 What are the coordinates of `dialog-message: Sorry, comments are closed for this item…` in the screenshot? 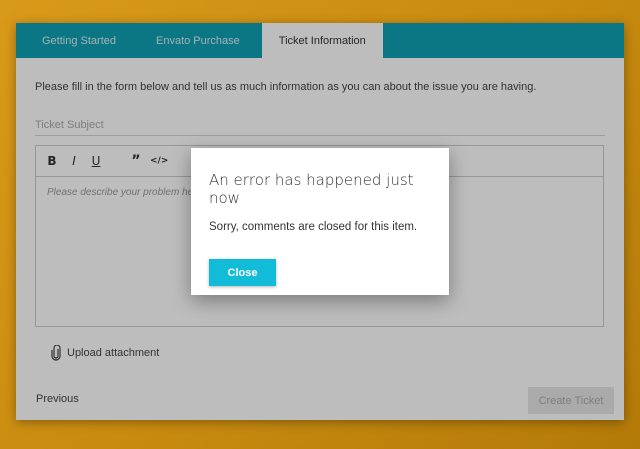 It's located at (313, 227).